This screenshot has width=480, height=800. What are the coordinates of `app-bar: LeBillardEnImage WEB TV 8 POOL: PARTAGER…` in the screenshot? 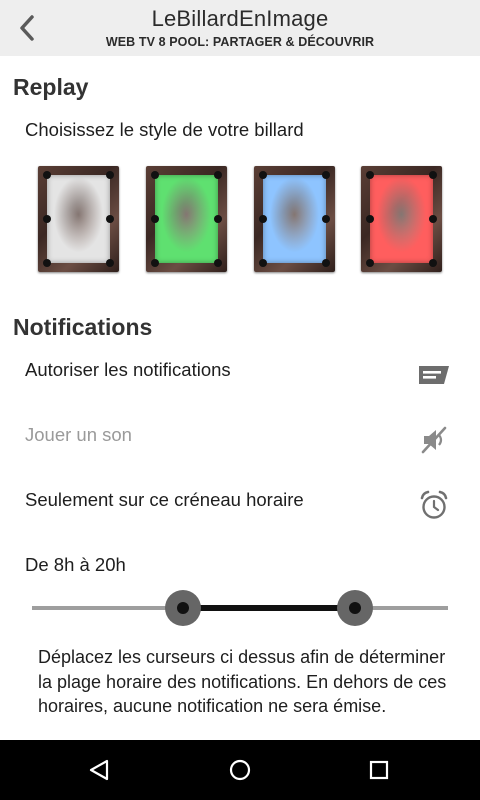 It's located at (240, 28).